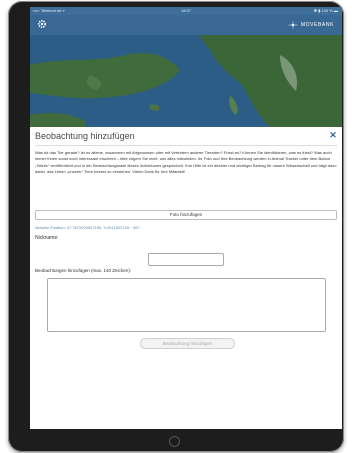 The width and height of the screenshot is (352, 453). What do you see at coordinates (317, 25) in the screenshot?
I see `brand-name: MOVEBANK` at bounding box center [317, 25].